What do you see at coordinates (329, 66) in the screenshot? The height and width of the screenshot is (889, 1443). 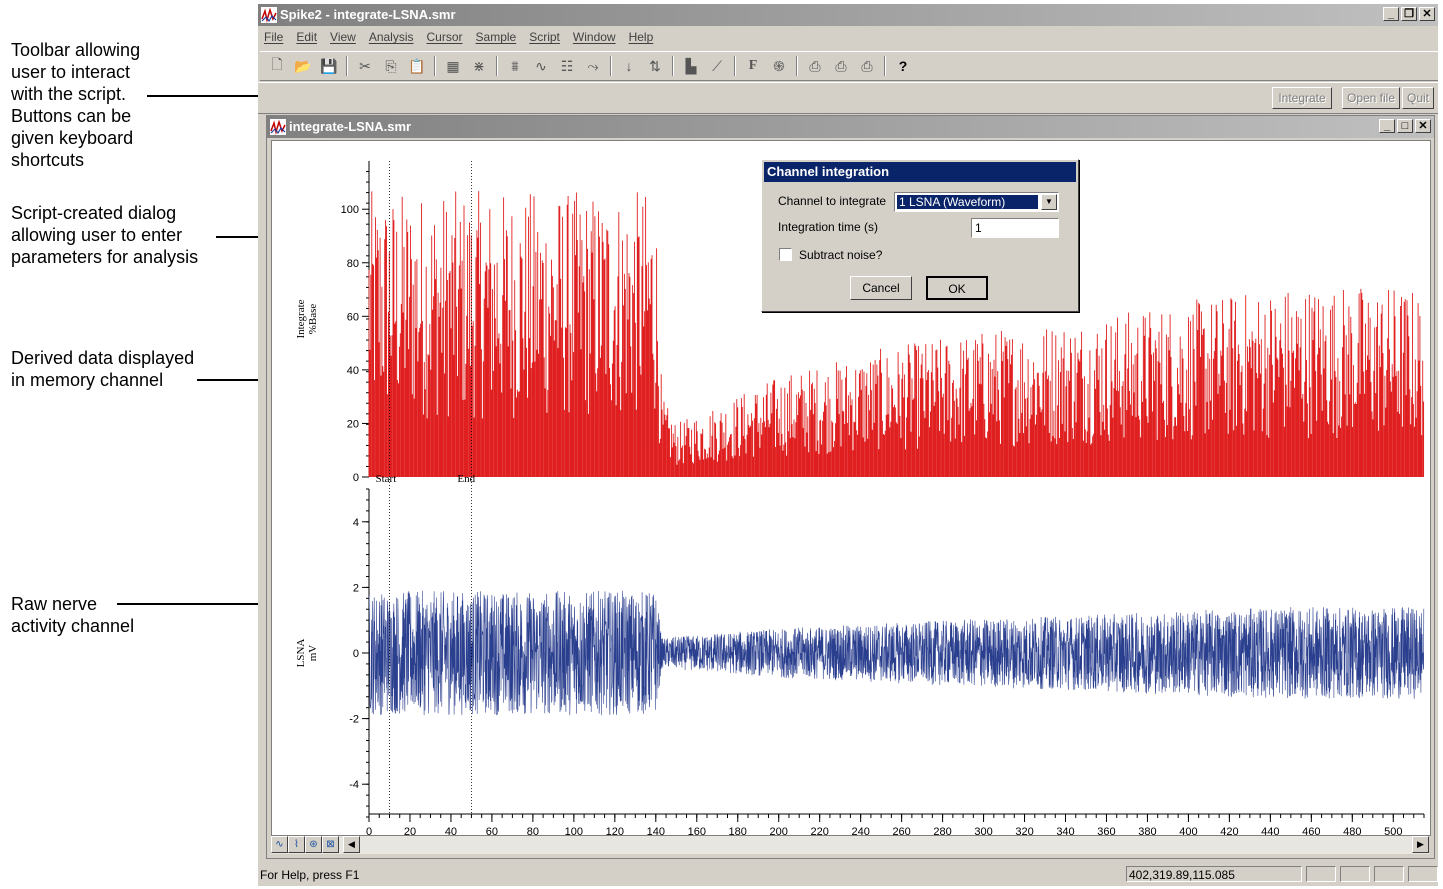 I see `save-icon: 💾` at bounding box center [329, 66].